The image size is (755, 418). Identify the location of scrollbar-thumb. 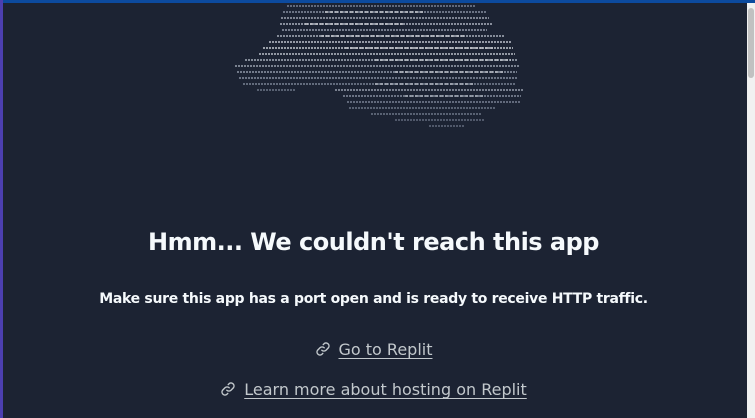
(751, 43).